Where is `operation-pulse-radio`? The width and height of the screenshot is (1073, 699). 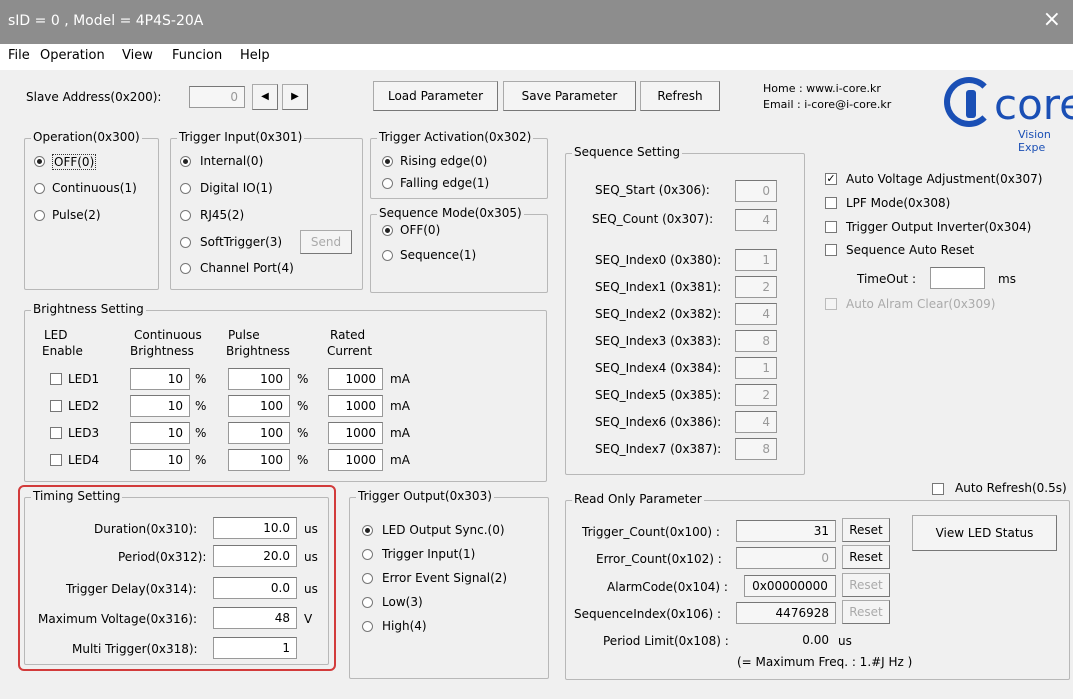 operation-pulse-radio is located at coordinates (39, 215).